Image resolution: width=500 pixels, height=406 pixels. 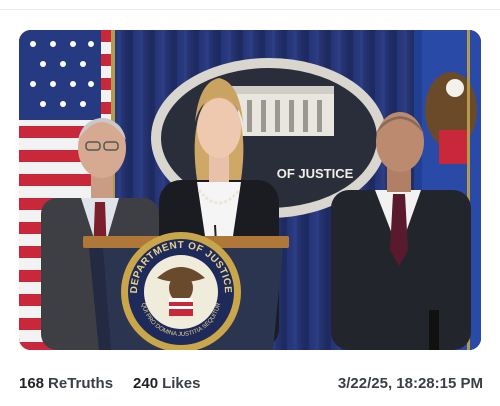 What do you see at coordinates (32, 383) in the screenshot?
I see `retruths-count: 168` at bounding box center [32, 383].